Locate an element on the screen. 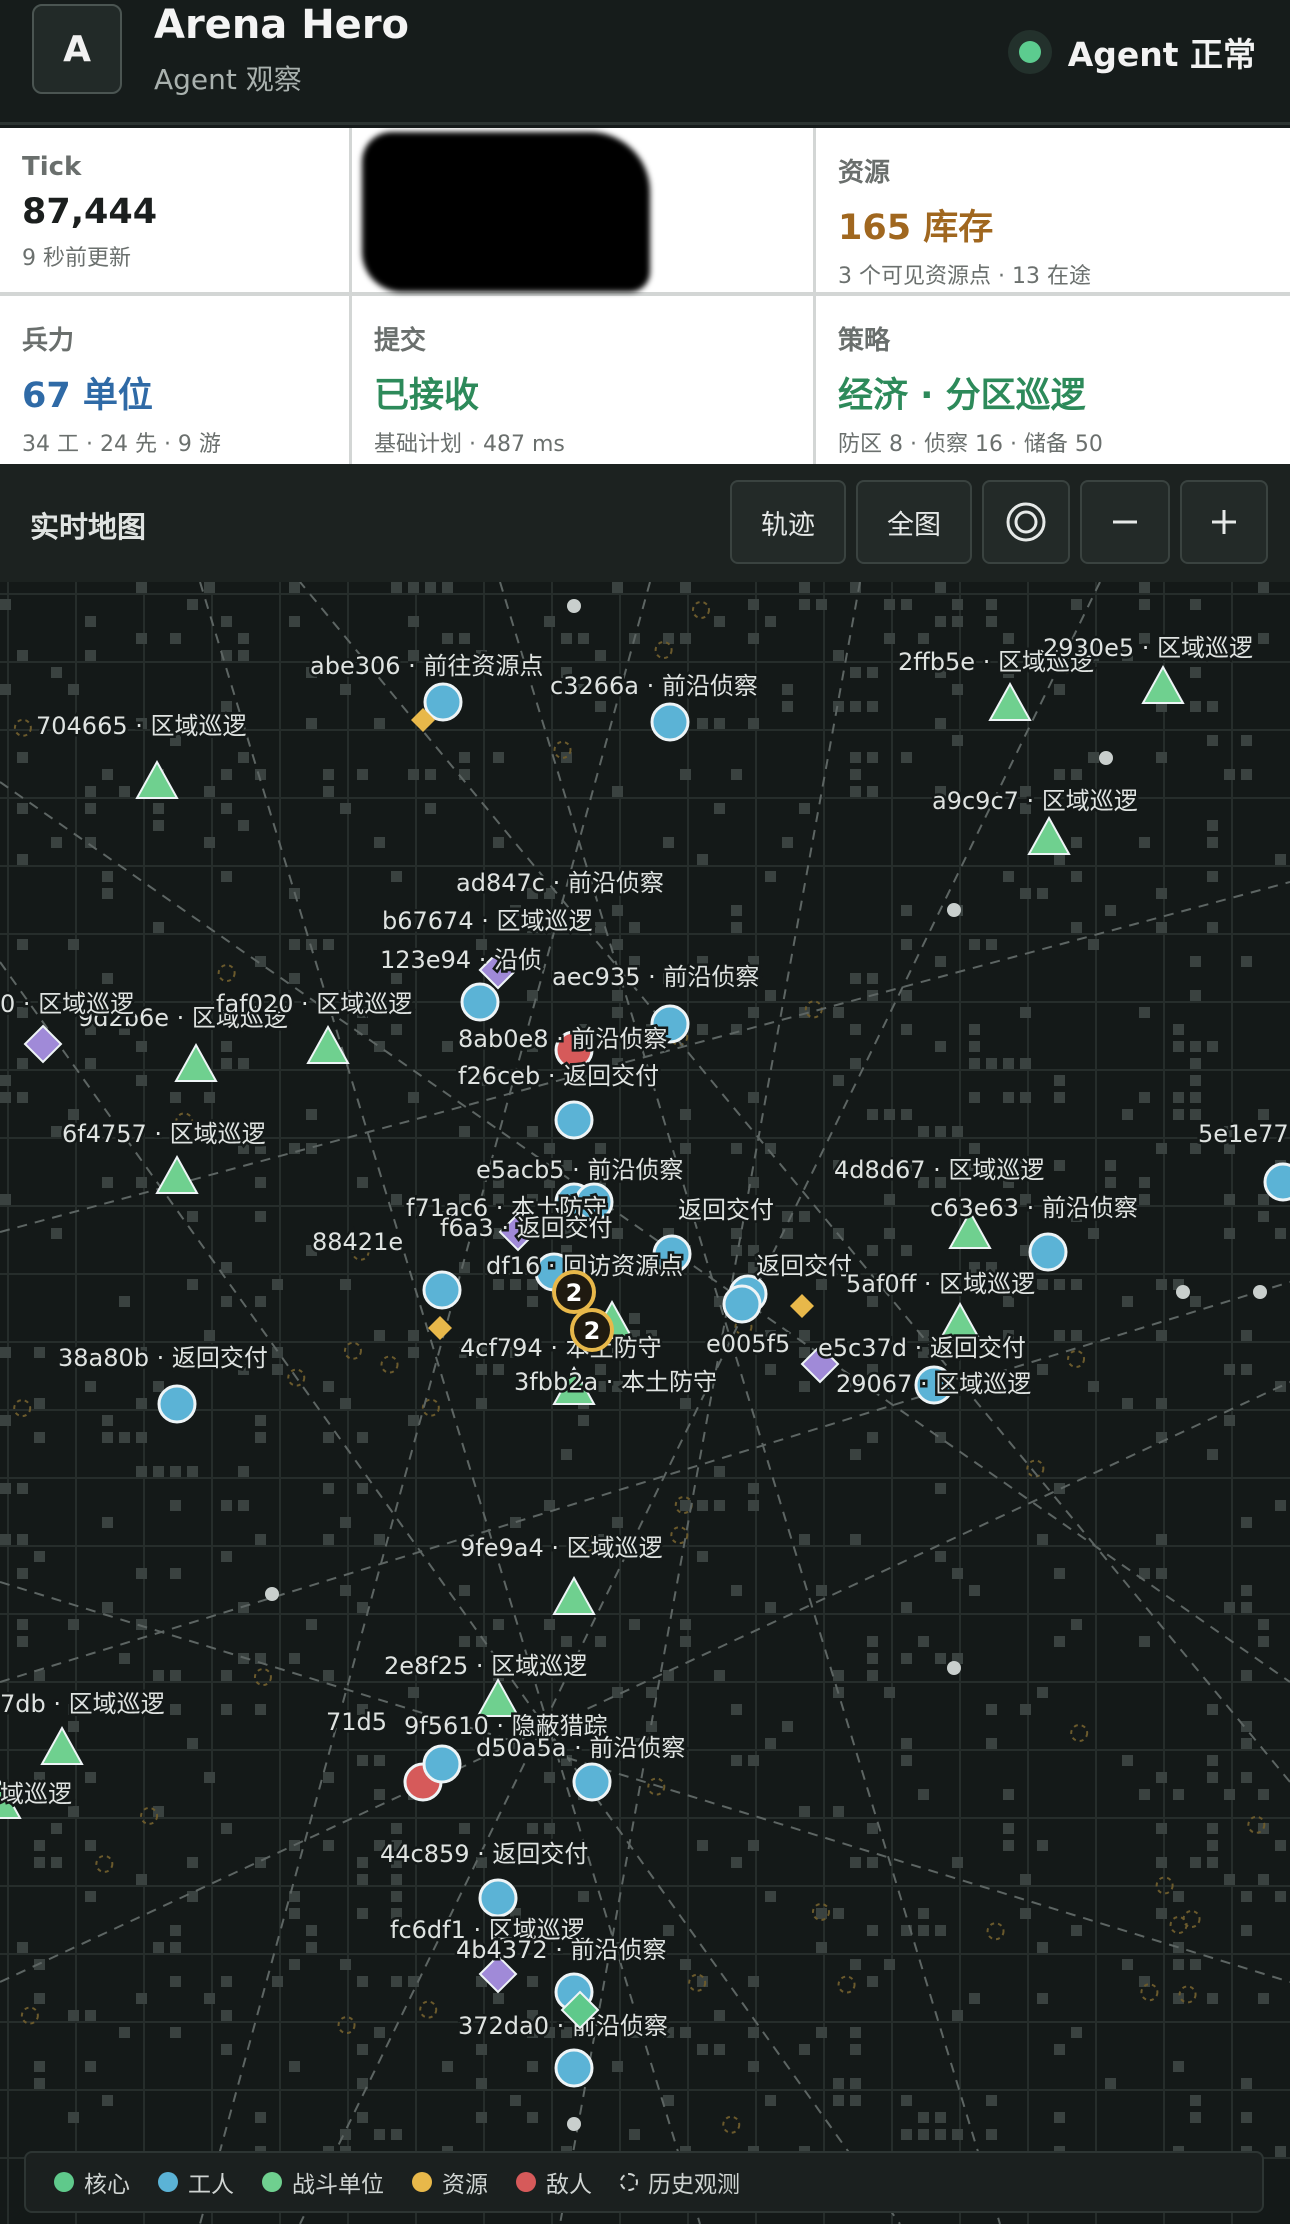  unit-label: 4b4372 · 前沿侦察 is located at coordinates (561, 1950).